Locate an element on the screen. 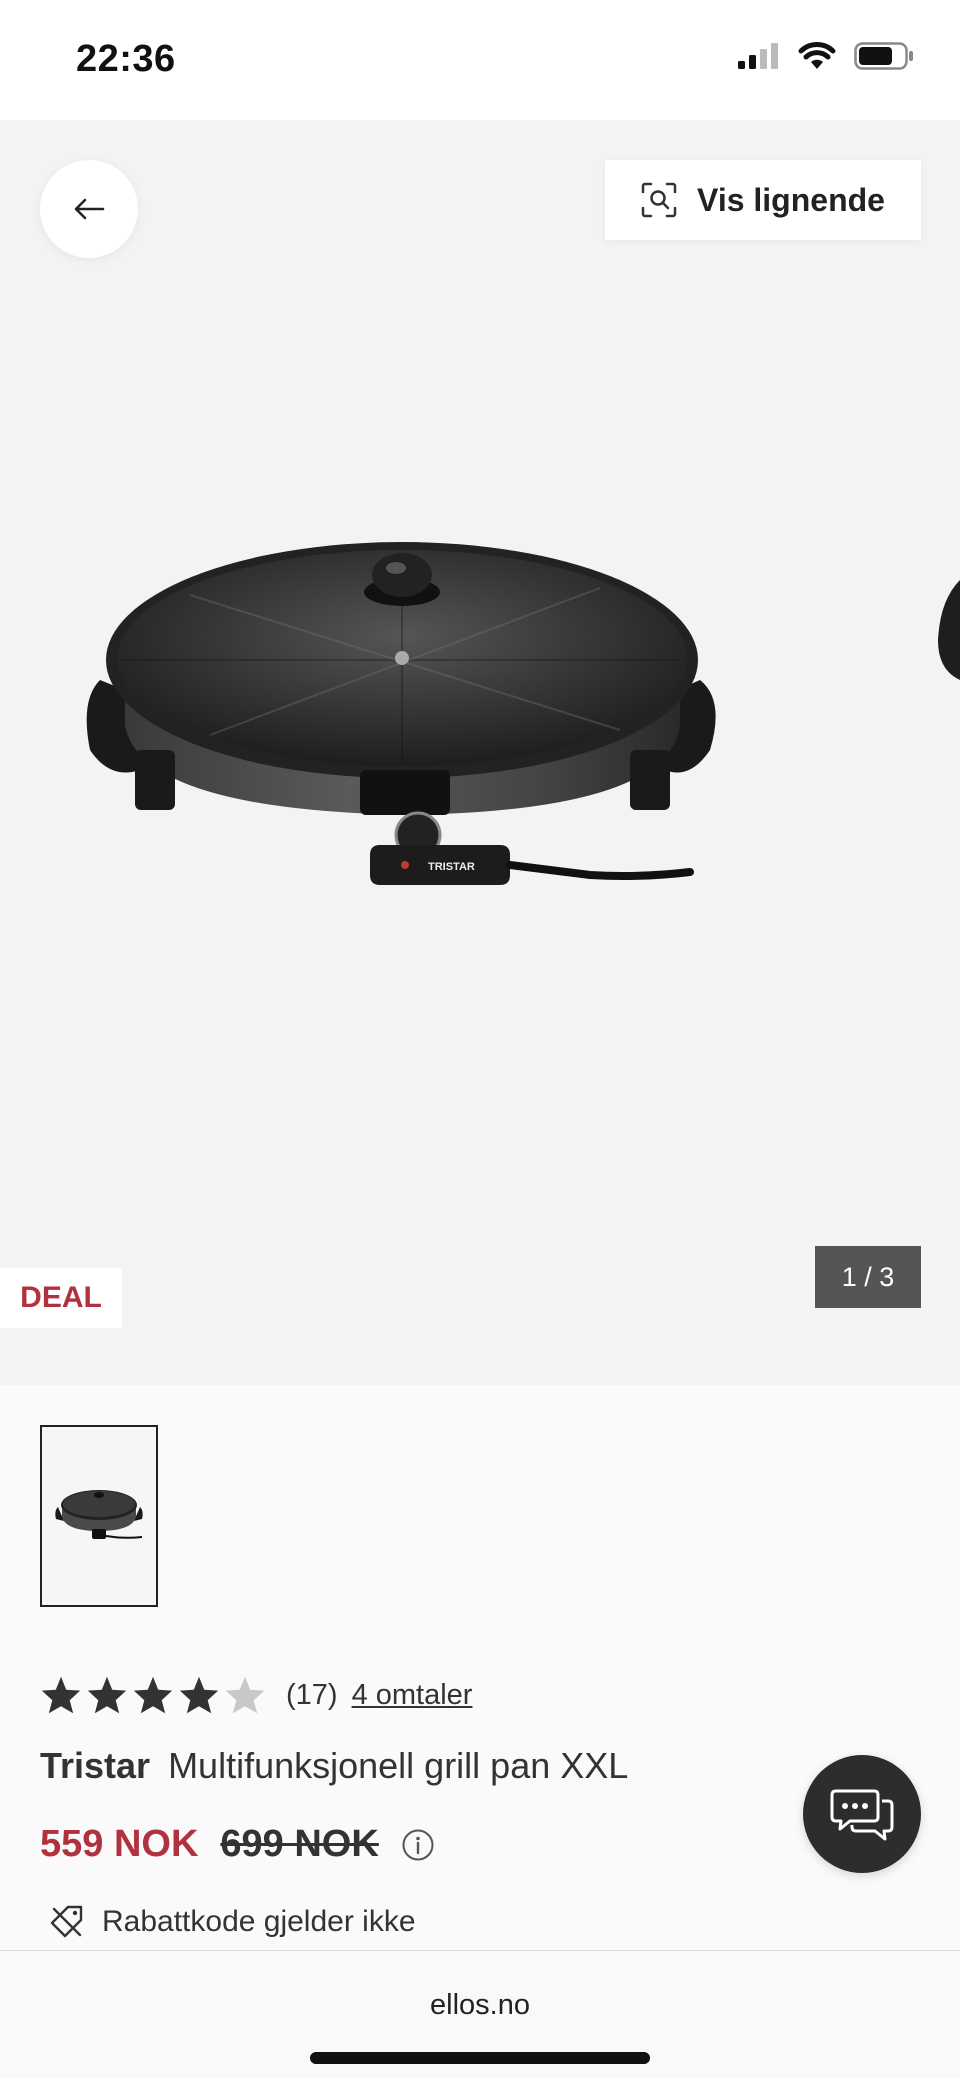  wifi-icon is located at coordinates (817, 55).